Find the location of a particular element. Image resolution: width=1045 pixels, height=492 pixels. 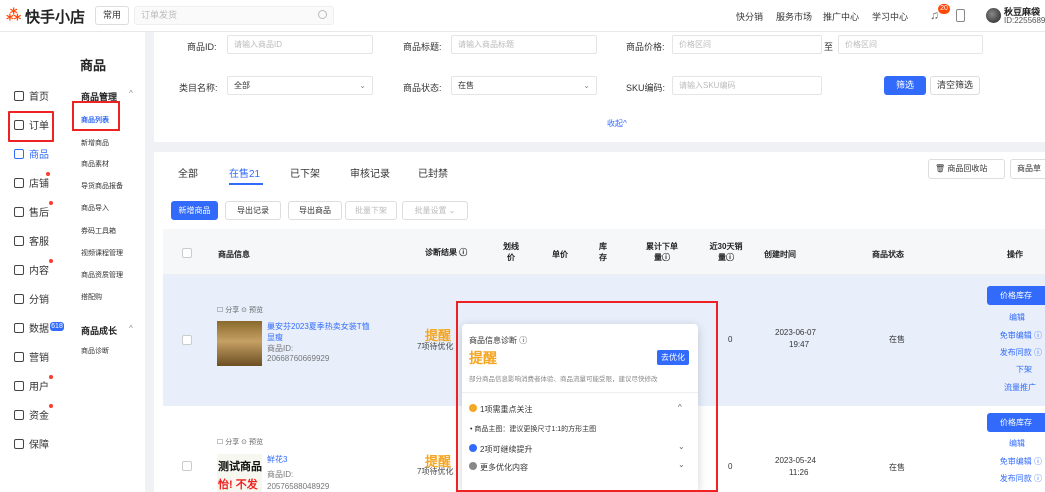

status-select: 在售 ⌄ is located at coordinates (524, 85).